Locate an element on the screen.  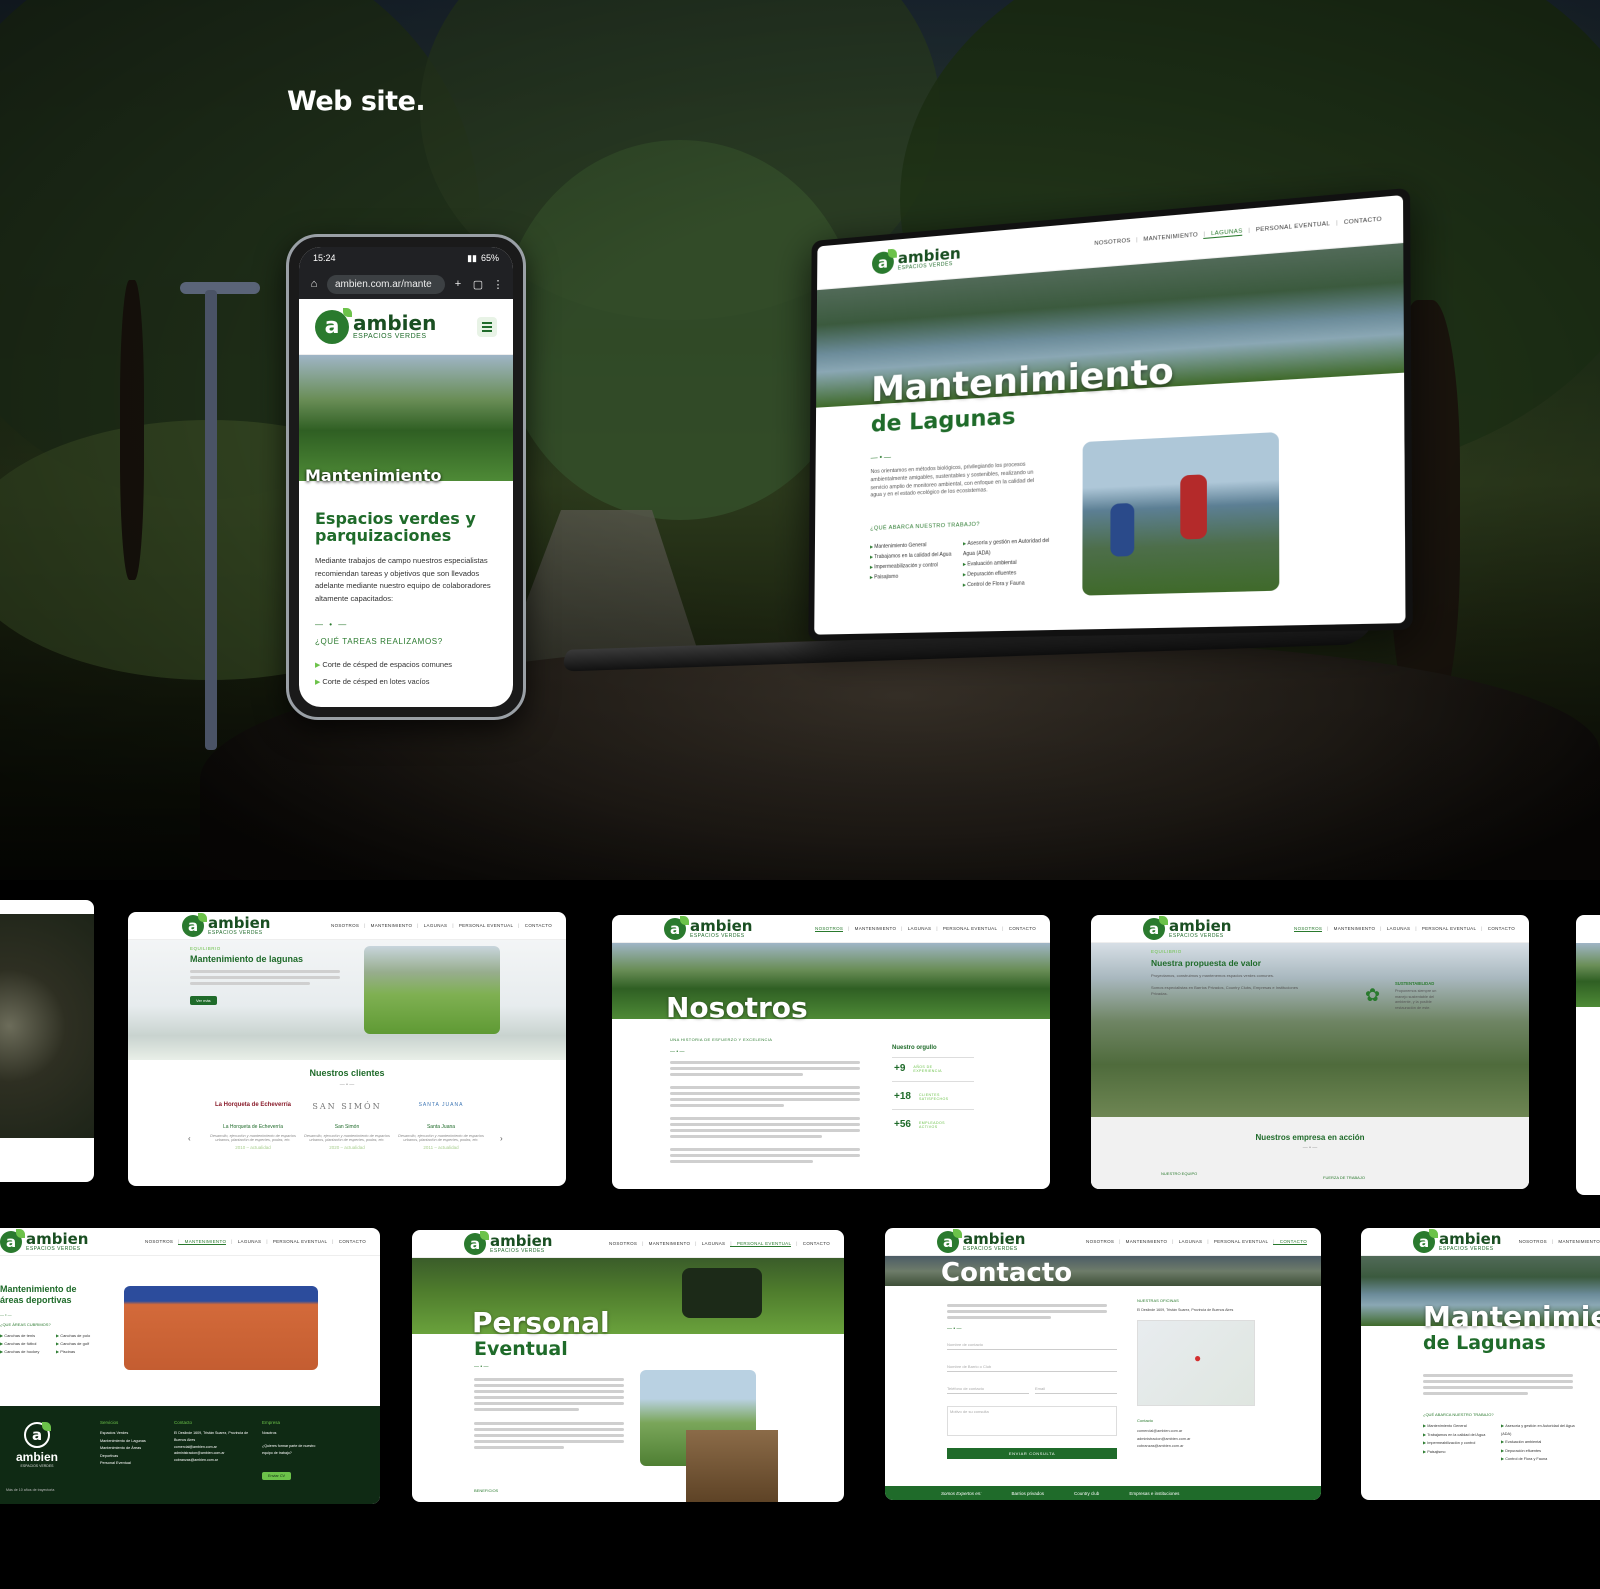
message-textarea: Motivo de su consulta is located at coordinates (1032, 1421).